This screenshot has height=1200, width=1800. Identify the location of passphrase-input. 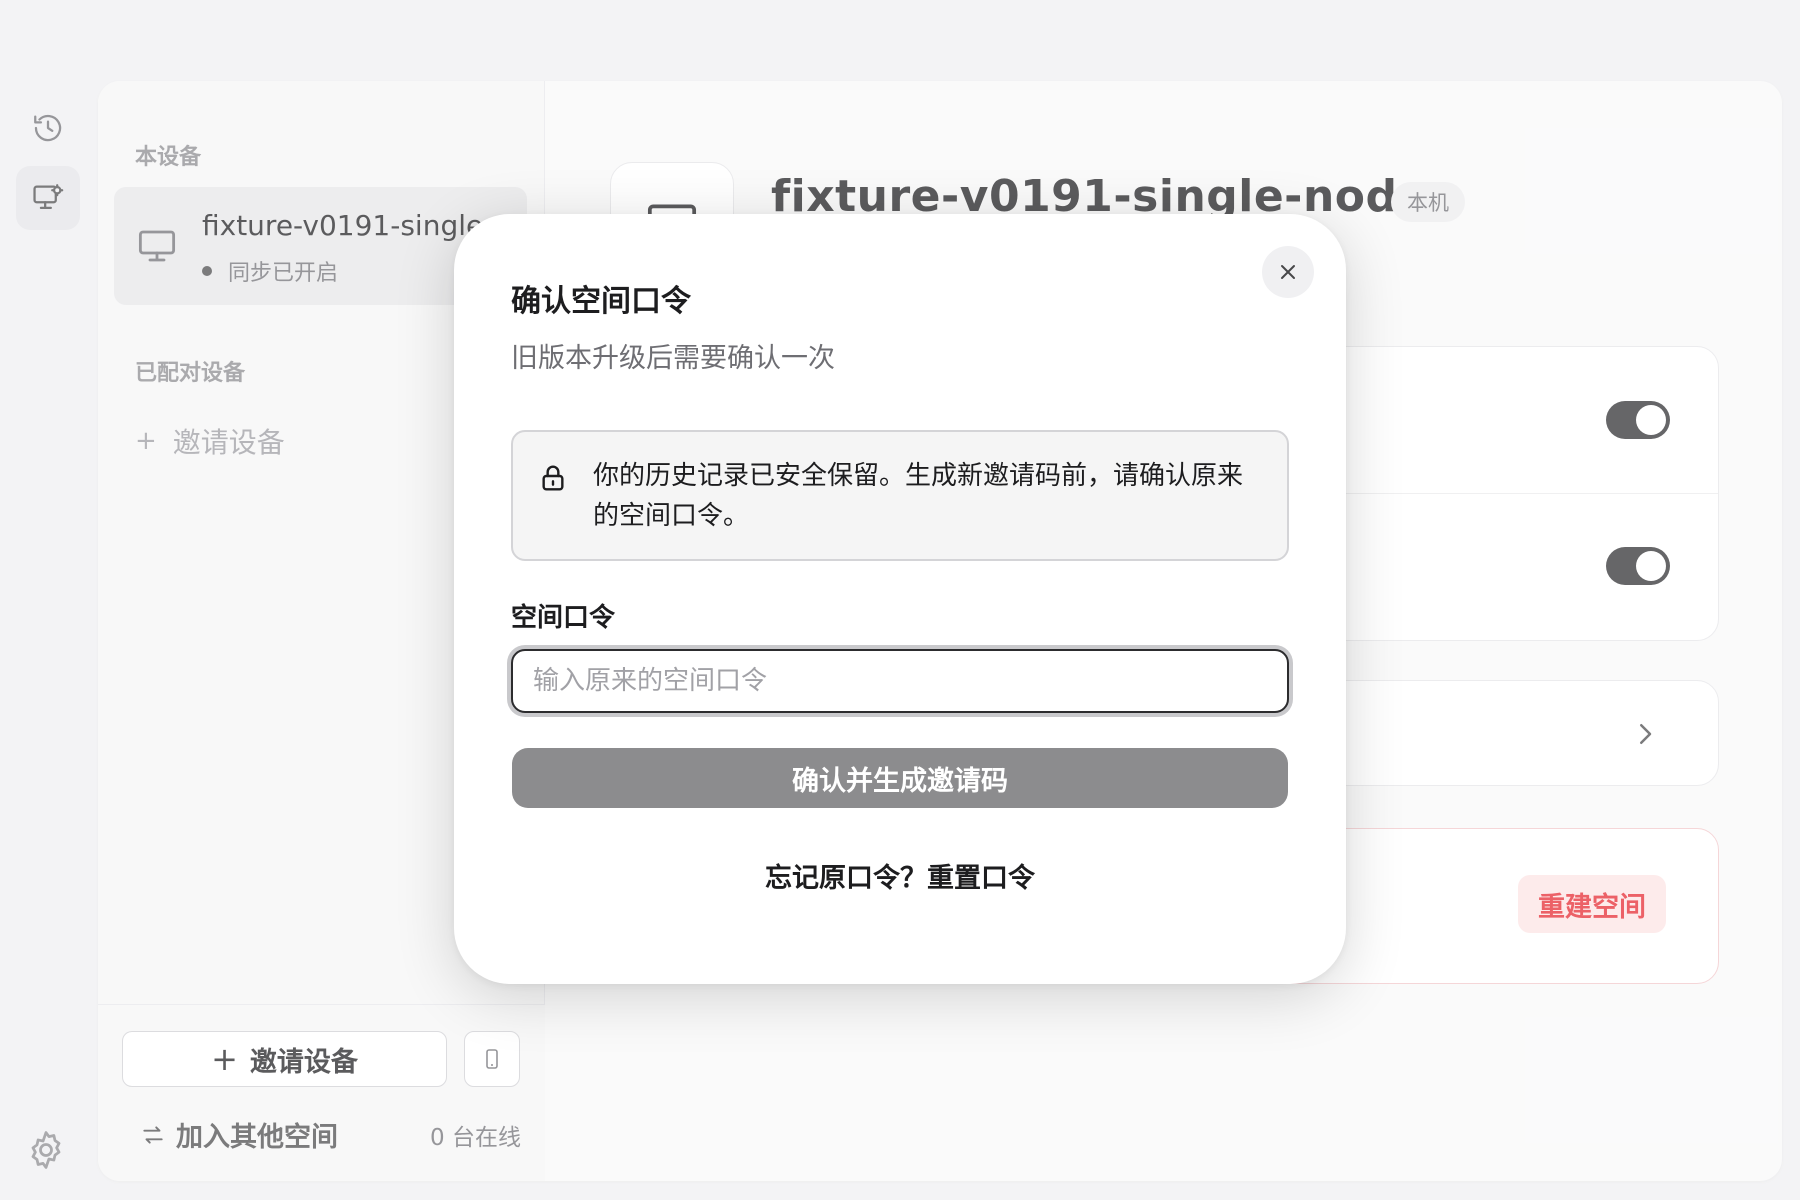
(900, 681).